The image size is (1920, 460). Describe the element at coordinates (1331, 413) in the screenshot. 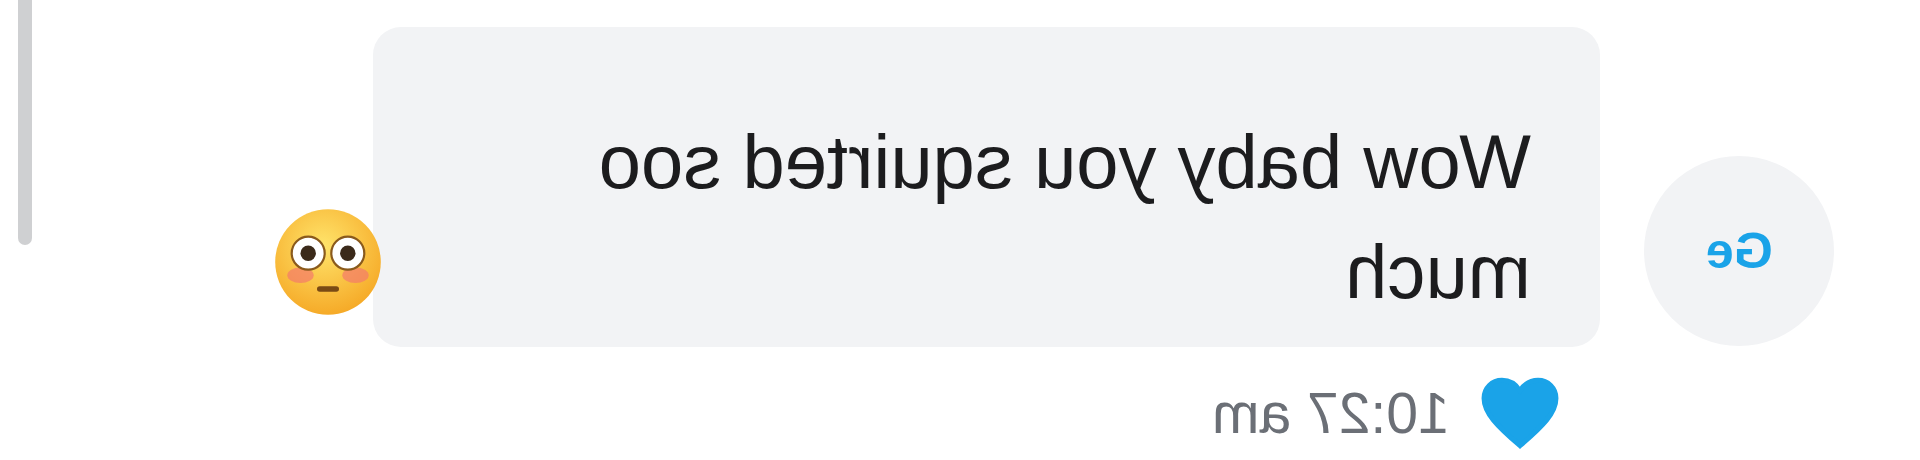

I see `message-time: 10:27 am` at that location.